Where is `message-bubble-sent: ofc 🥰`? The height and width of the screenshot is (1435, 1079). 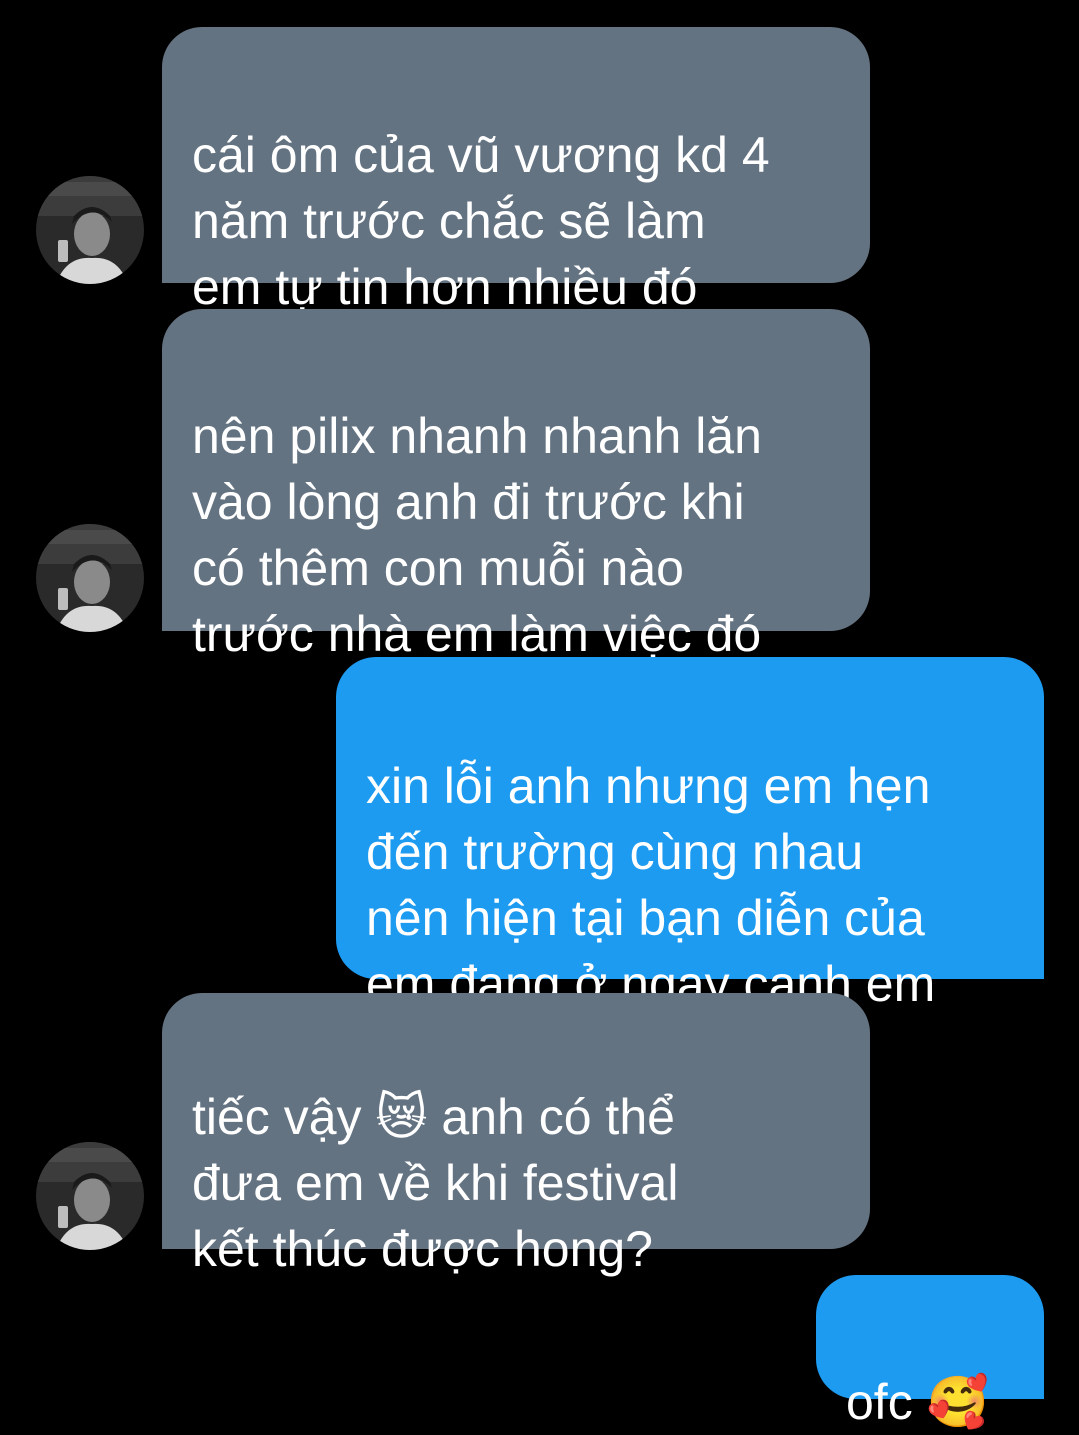 message-bubble-sent: ofc 🥰 is located at coordinates (930, 1352).